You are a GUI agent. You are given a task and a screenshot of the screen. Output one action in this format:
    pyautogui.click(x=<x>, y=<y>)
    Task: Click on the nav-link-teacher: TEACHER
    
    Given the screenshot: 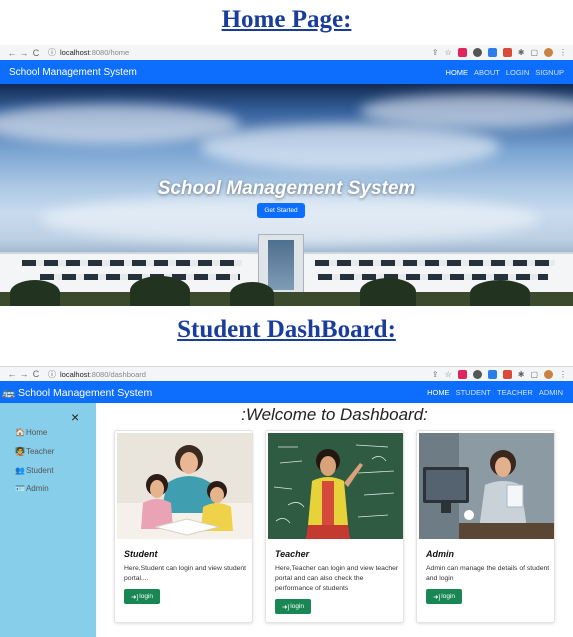 What is the action you would take?
    pyautogui.click(x=515, y=392)
    